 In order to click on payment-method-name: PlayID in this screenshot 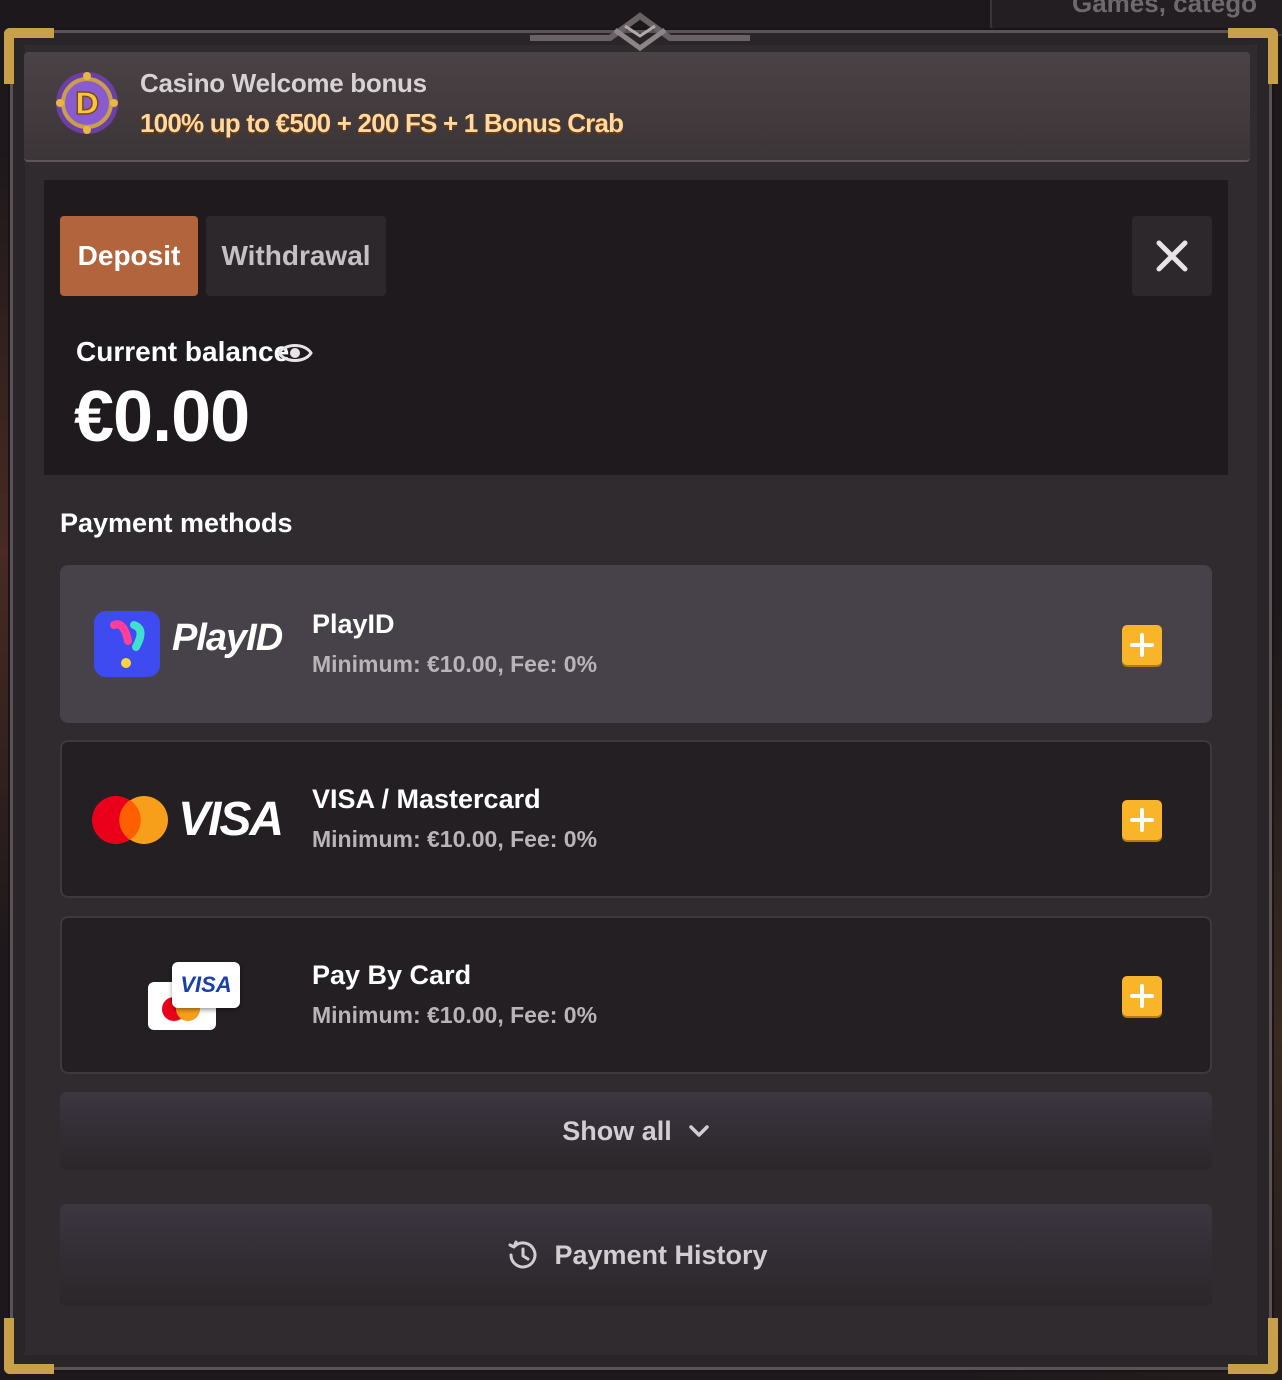, I will do `click(353, 624)`.